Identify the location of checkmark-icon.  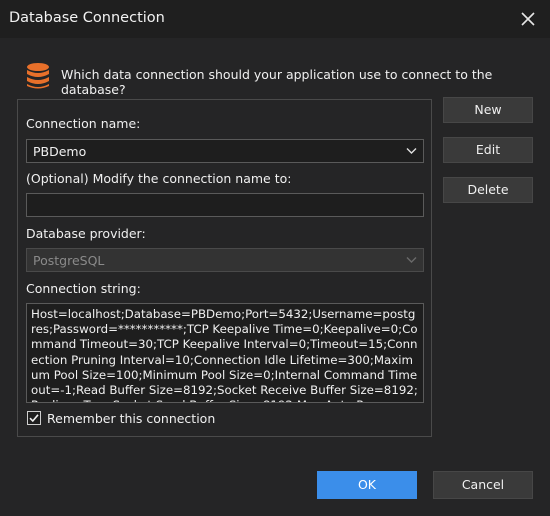
(34, 418).